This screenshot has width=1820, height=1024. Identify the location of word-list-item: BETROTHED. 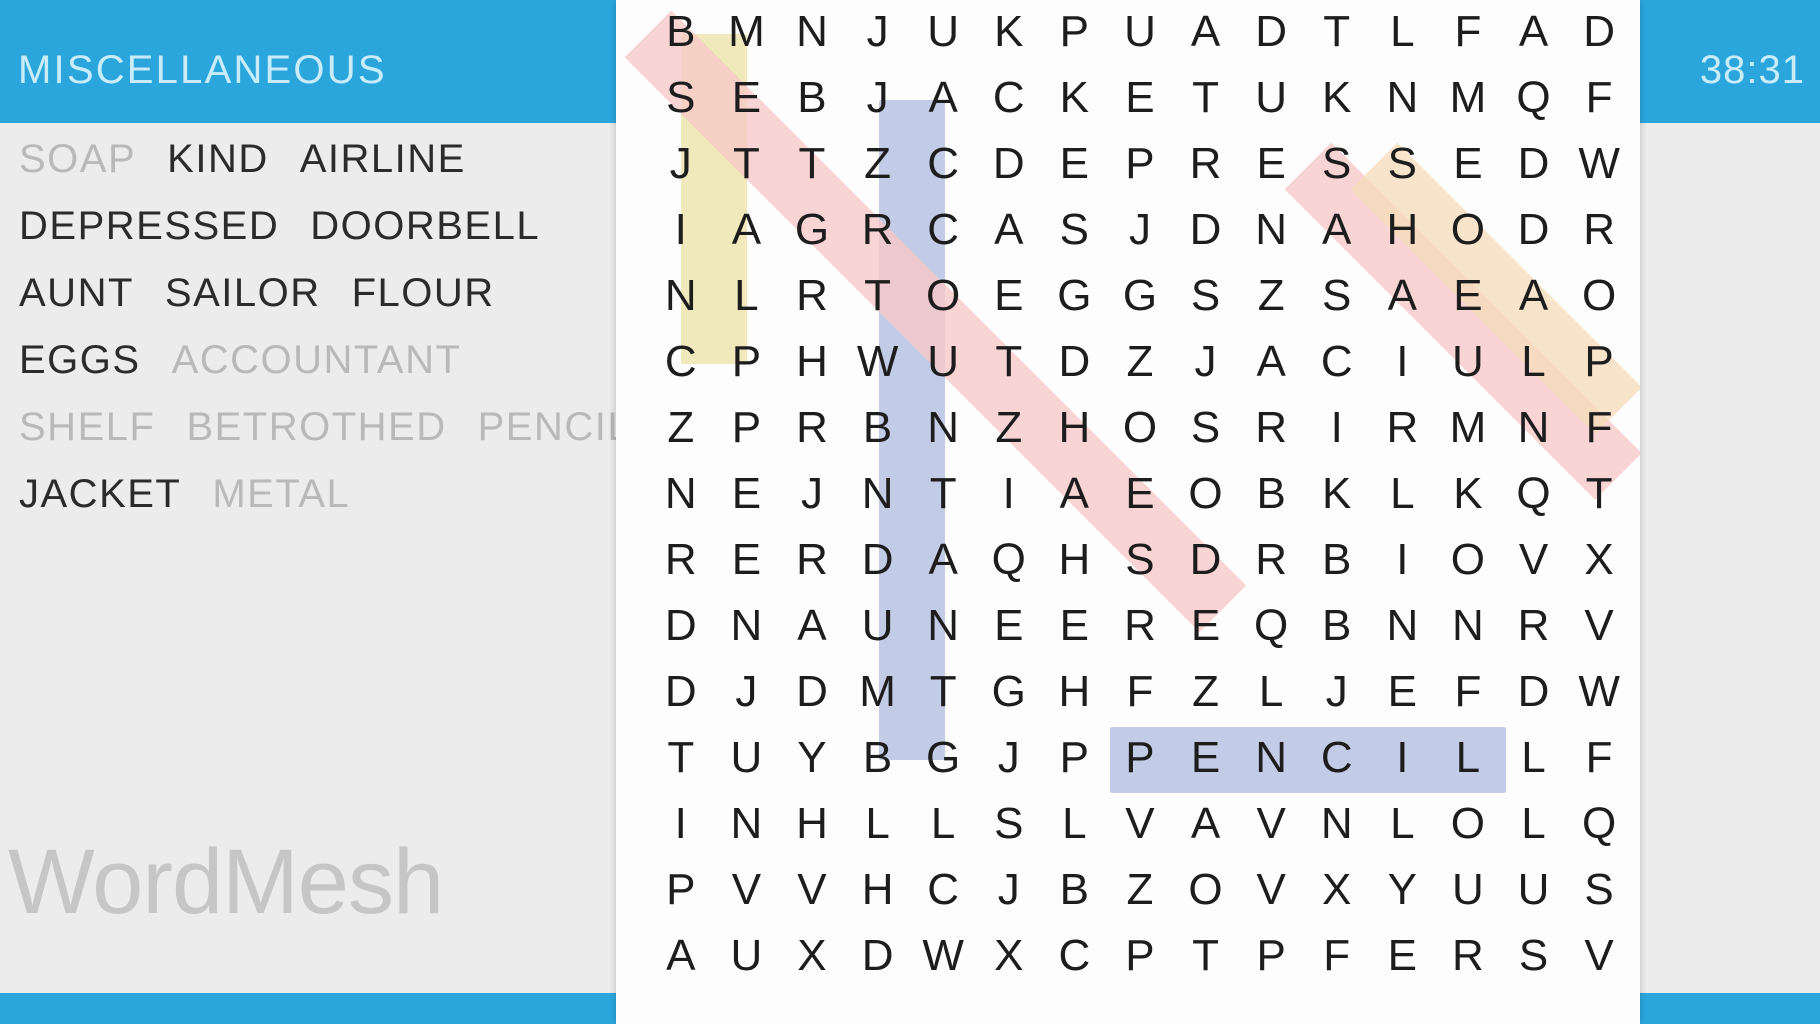
(316, 427).